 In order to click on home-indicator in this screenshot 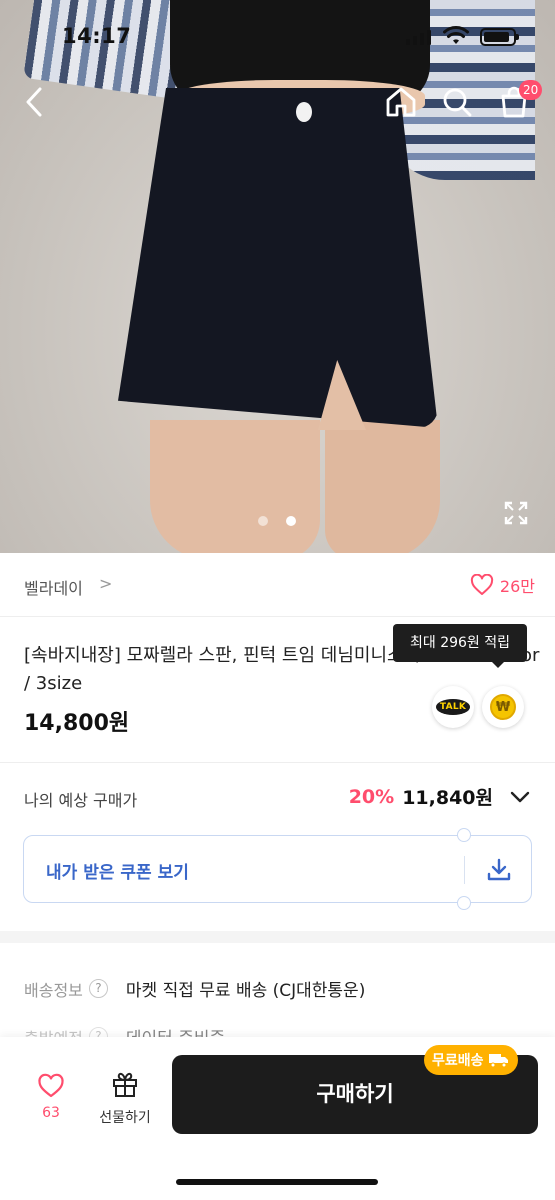, I will do `click(277, 1182)`.